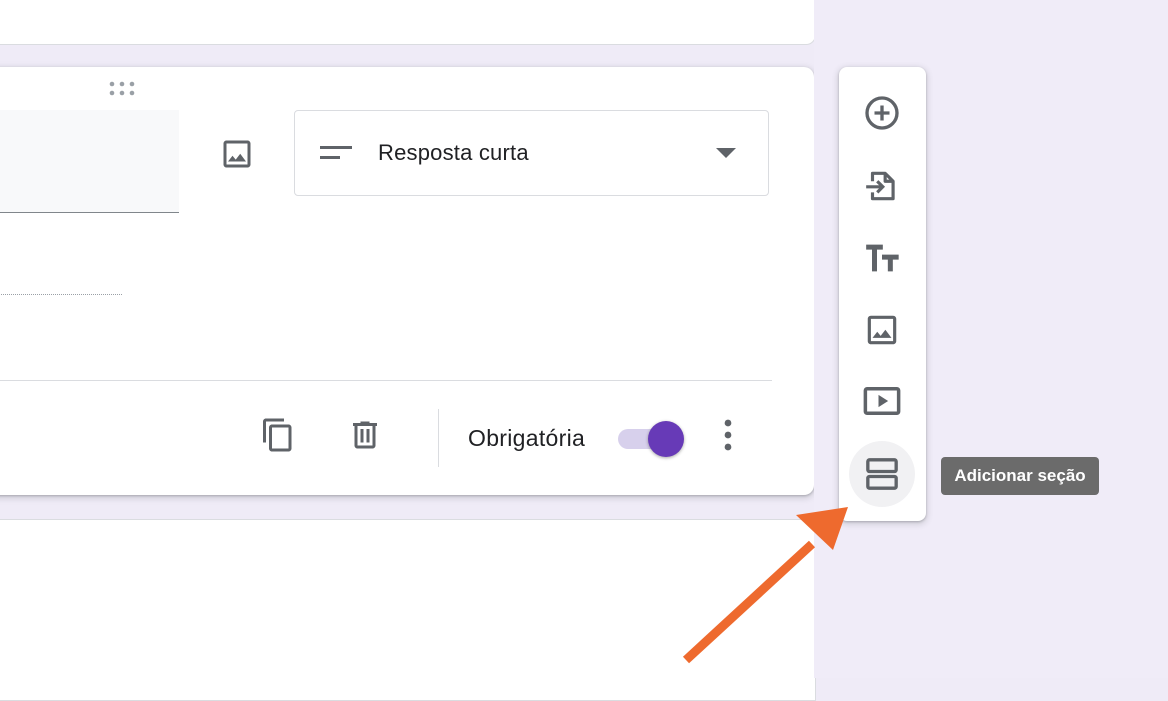  What do you see at coordinates (438, 438) in the screenshot?
I see `footer-vertical-divider` at bounding box center [438, 438].